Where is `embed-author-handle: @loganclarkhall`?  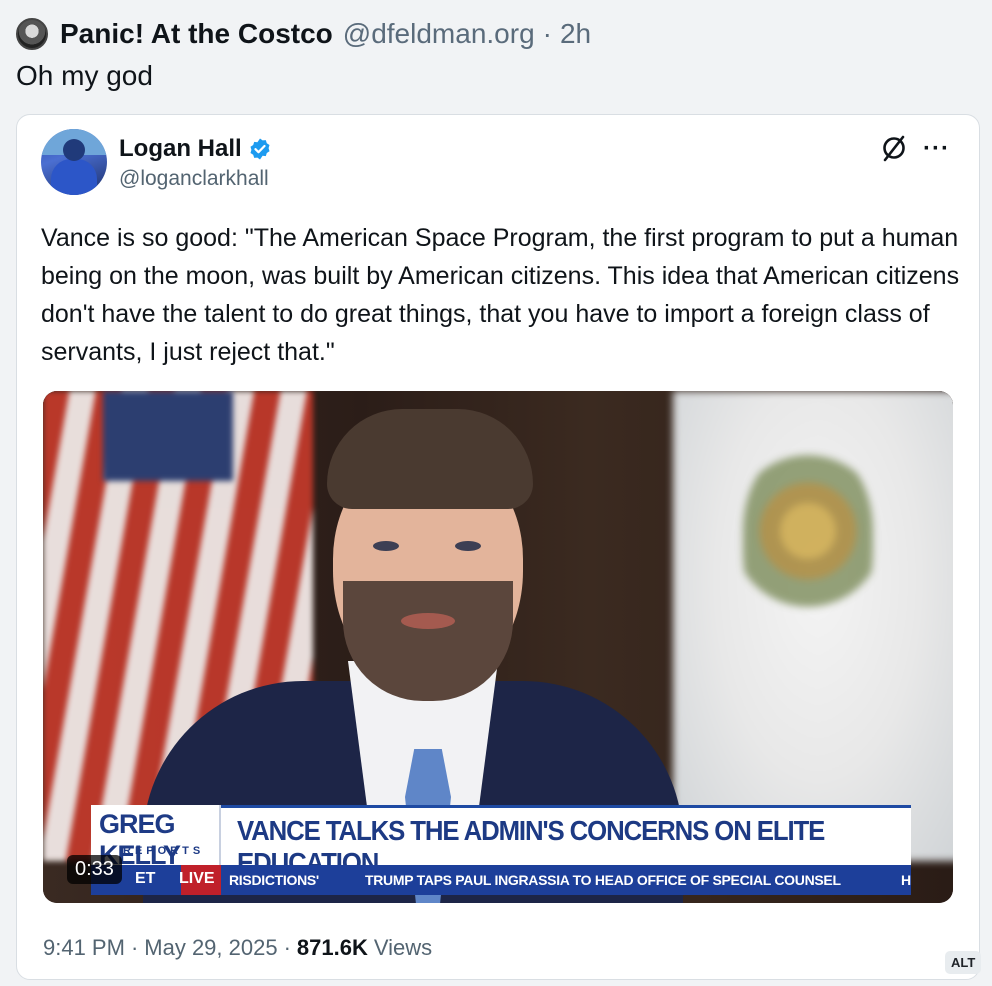
embed-author-handle: @loganclarkhall is located at coordinates (194, 179).